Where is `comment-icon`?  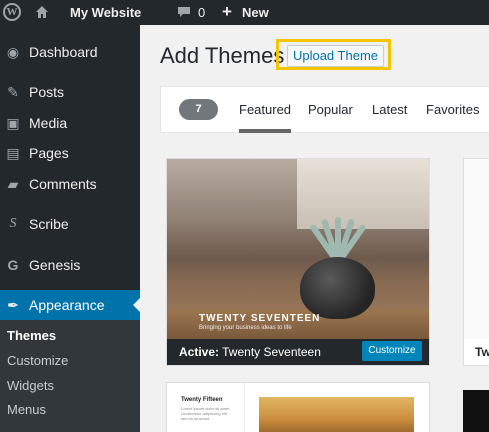 comment-icon is located at coordinates (184, 12).